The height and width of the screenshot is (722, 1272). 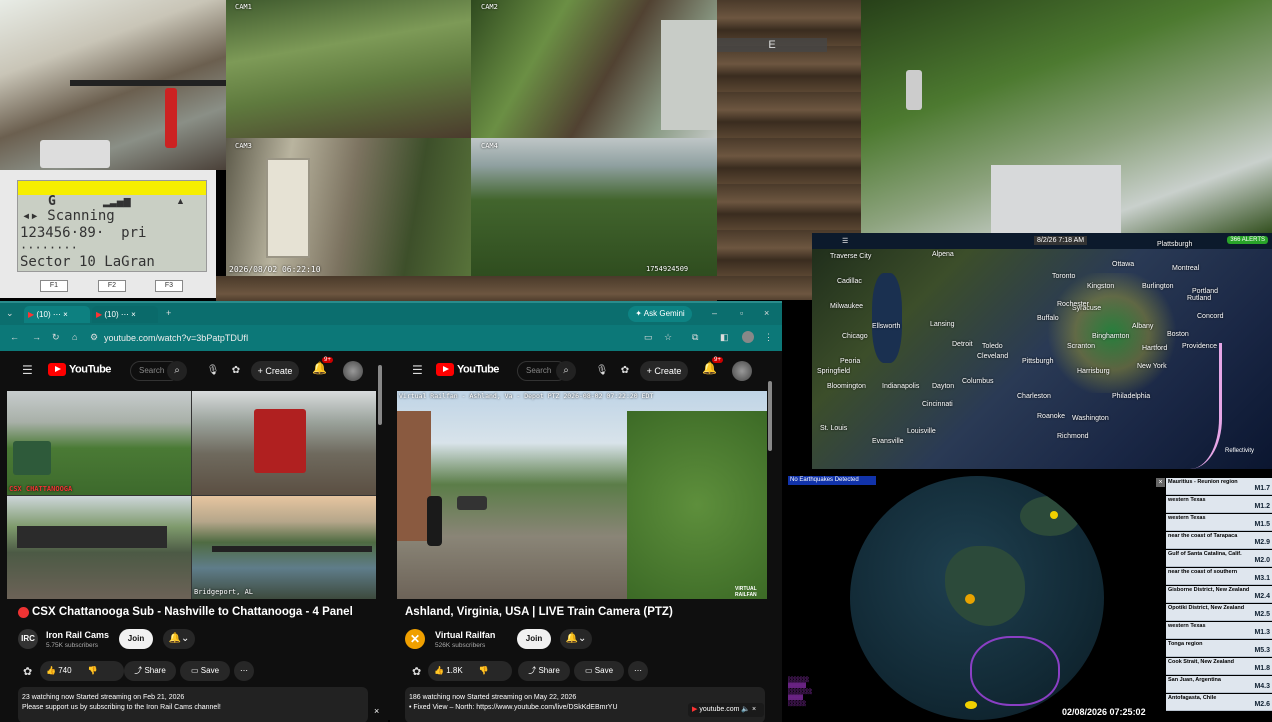 What do you see at coordinates (369, 338) in the screenshot?
I see `url-field: youtube.com/watch?v=3bPatpTDUfI` at bounding box center [369, 338].